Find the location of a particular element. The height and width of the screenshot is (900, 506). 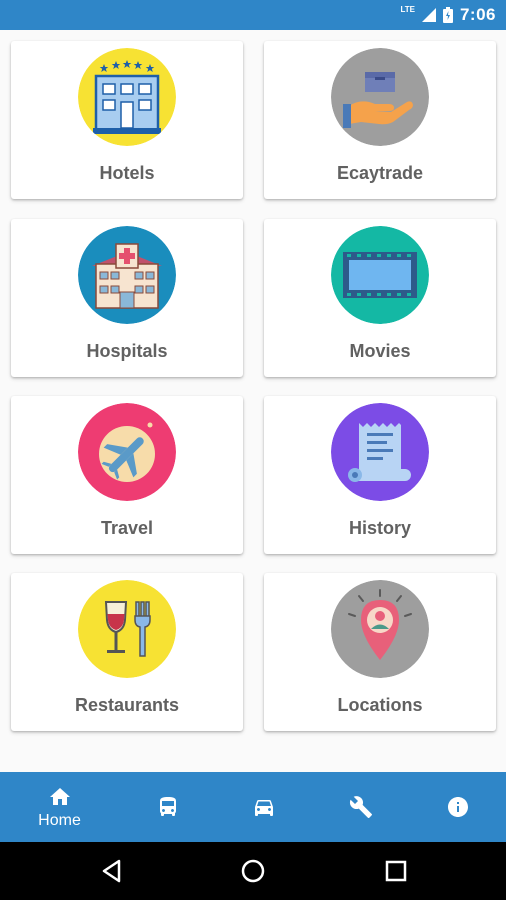

wrench-icon is located at coordinates (360, 807).